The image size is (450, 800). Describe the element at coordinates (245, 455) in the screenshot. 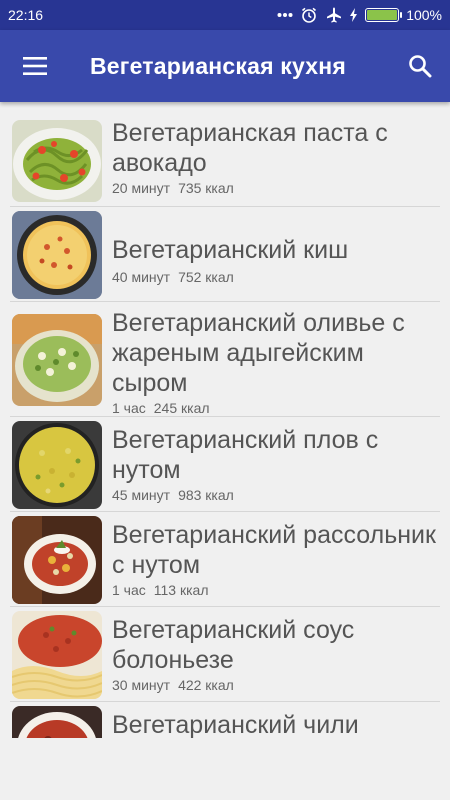

I see `recipe-title: Вегетарианский плов с нутом` at that location.